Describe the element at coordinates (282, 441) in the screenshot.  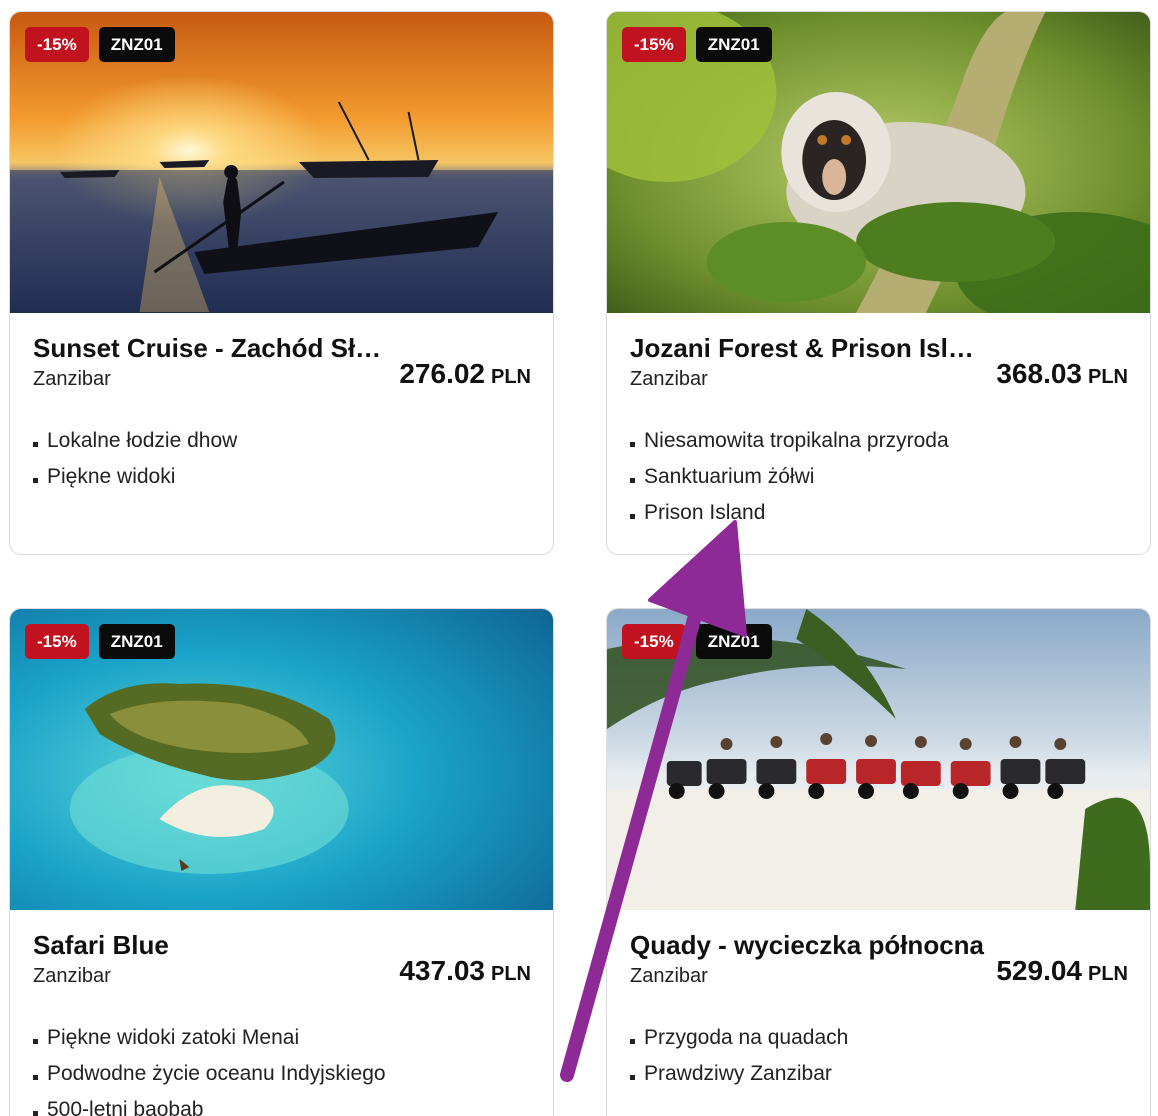
I see `feature-item: Lokalne łodzie dhow` at that location.